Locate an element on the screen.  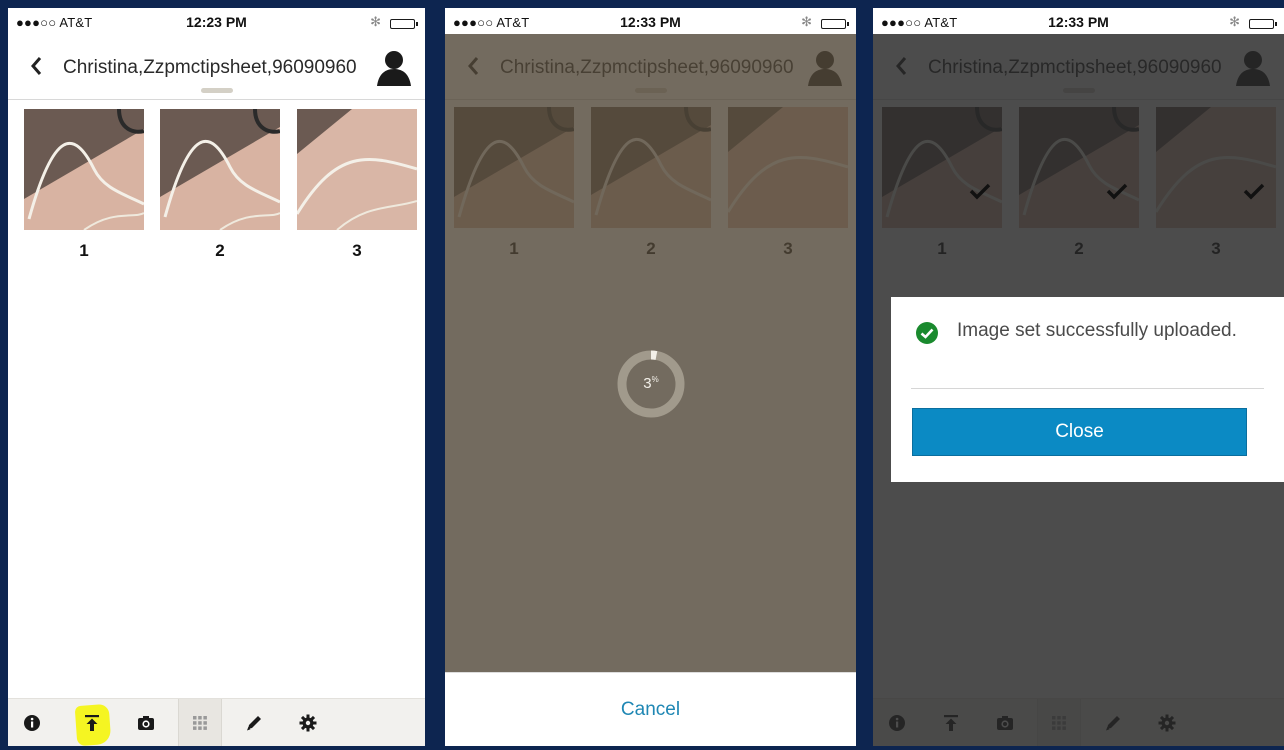
grid-view-button is located at coordinates (200, 722).